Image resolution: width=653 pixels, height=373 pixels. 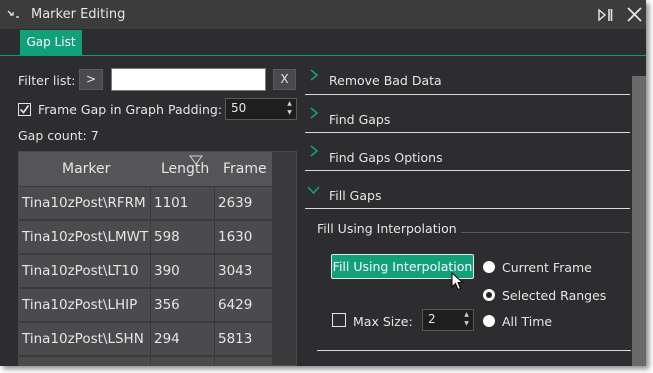 What do you see at coordinates (245, 169) in the screenshot?
I see `col-header-frame: Frame` at bounding box center [245, 169].